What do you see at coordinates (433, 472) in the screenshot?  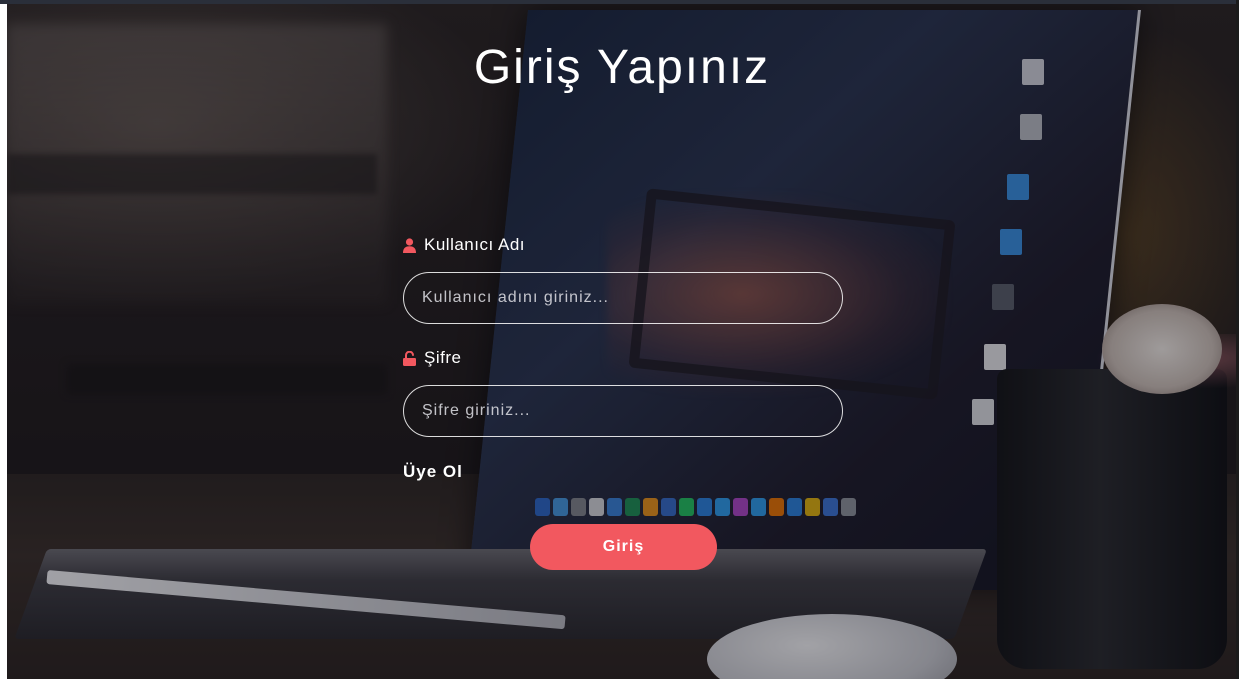 I see `signup-link: Üye Ol` at bounding box center [433, 472].